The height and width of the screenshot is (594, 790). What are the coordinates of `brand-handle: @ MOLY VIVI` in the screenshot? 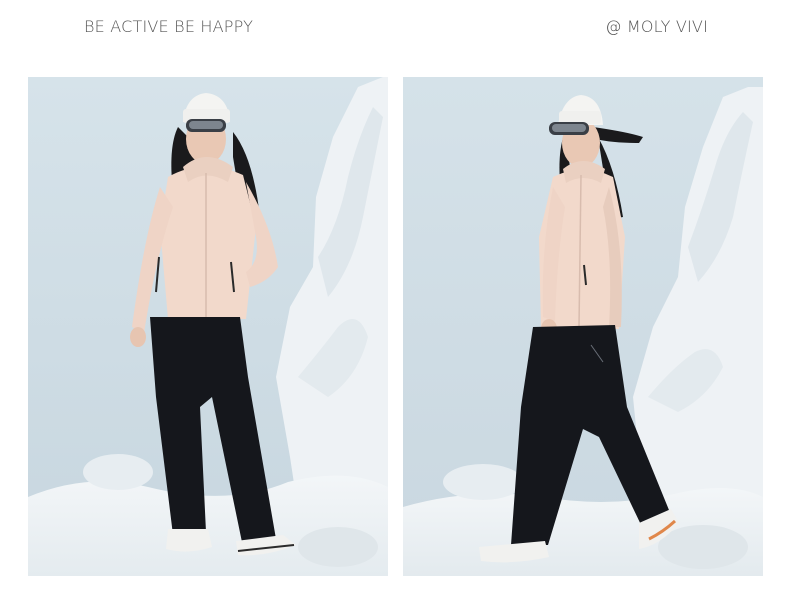 It's located at (656, 26).